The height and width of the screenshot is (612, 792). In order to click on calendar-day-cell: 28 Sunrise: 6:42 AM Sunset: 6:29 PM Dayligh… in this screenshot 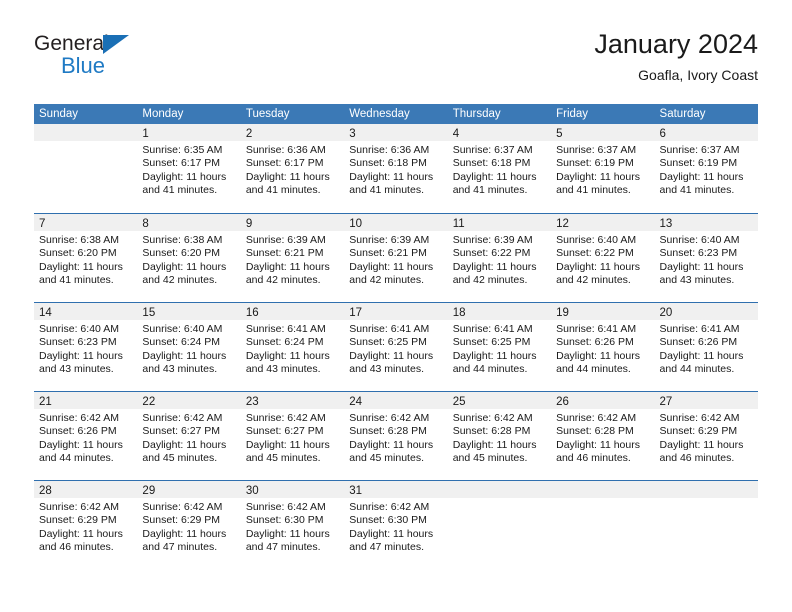, I will do `click(86, 525)`.